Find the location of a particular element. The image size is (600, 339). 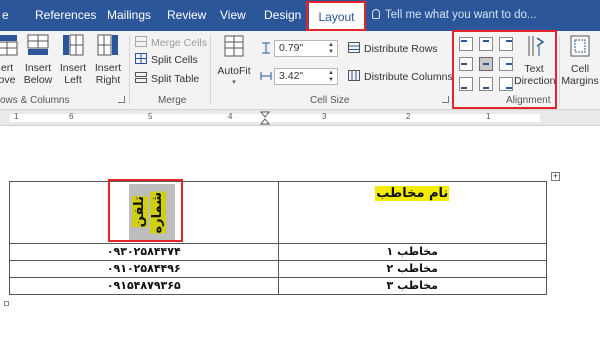

insert-below-icon is located at coordinates (38, 44).